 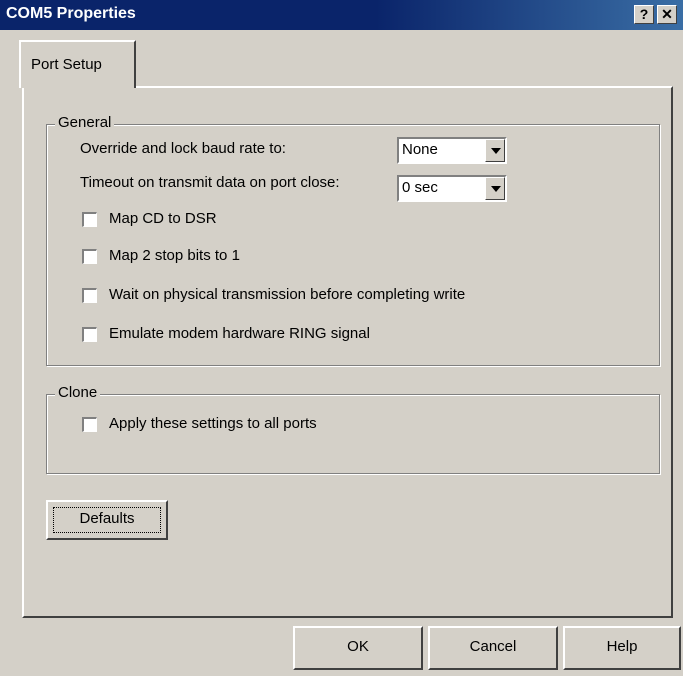 I want to click on map-cd-dsr-checkbox, so click(x=89, y=219).